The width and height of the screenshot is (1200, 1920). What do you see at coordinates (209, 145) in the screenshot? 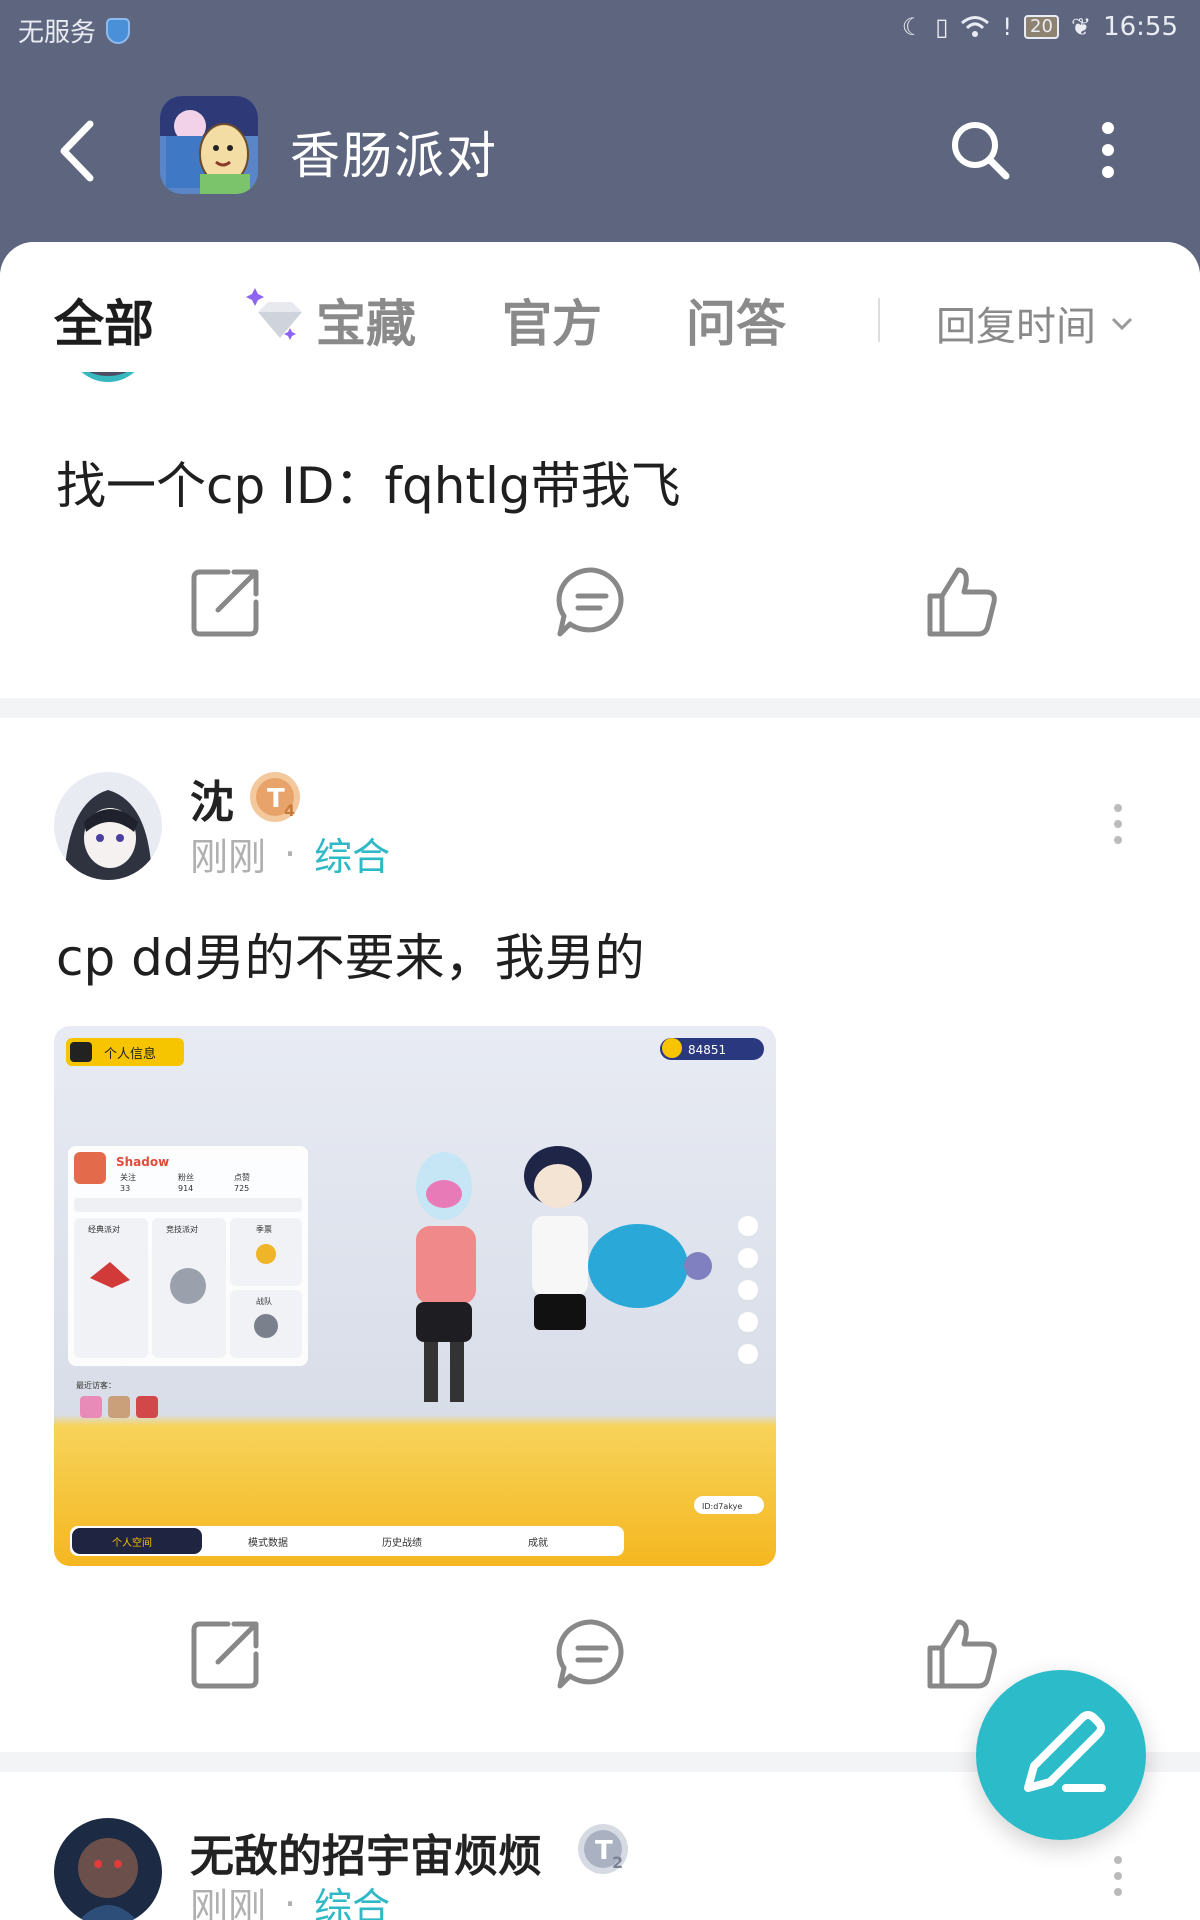
I see `app-icon` at bounding box center [209, 145].